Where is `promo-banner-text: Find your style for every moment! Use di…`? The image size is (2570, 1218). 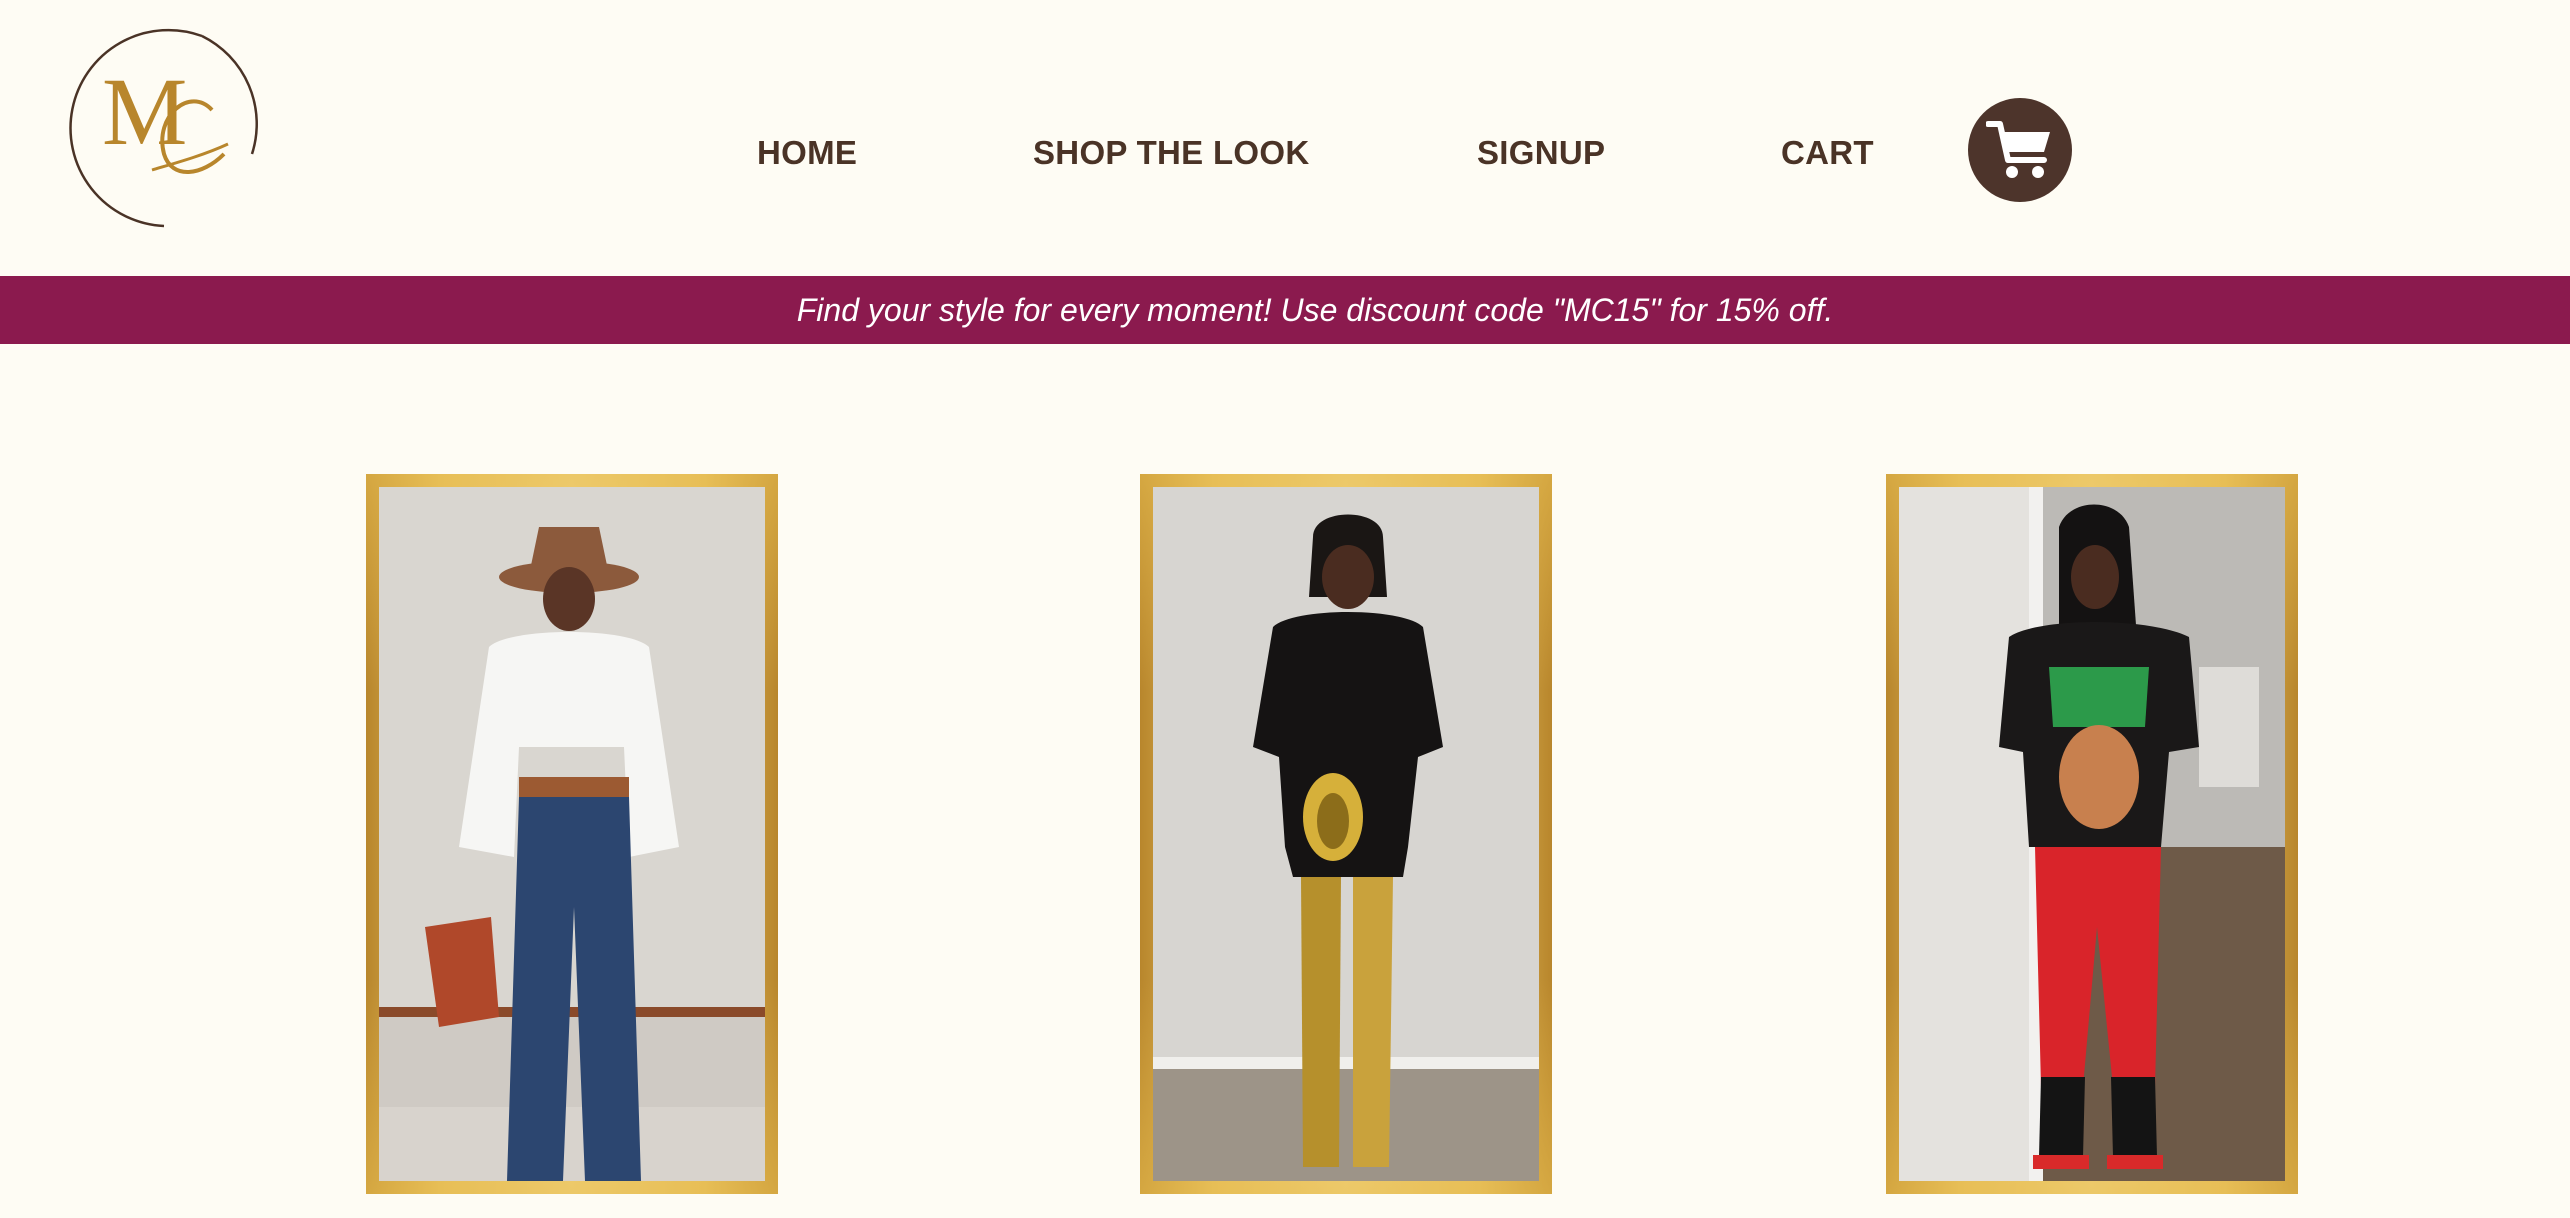
promo-banner-text: Find your style for every moment! Use di… is located at coordinates (1315, 310).